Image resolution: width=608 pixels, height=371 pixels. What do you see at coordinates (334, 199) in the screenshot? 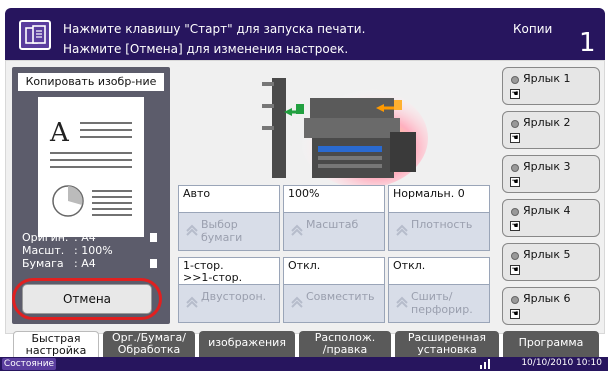
I see `zoom-tile-value: 100%` at bounding box center [334, 199].